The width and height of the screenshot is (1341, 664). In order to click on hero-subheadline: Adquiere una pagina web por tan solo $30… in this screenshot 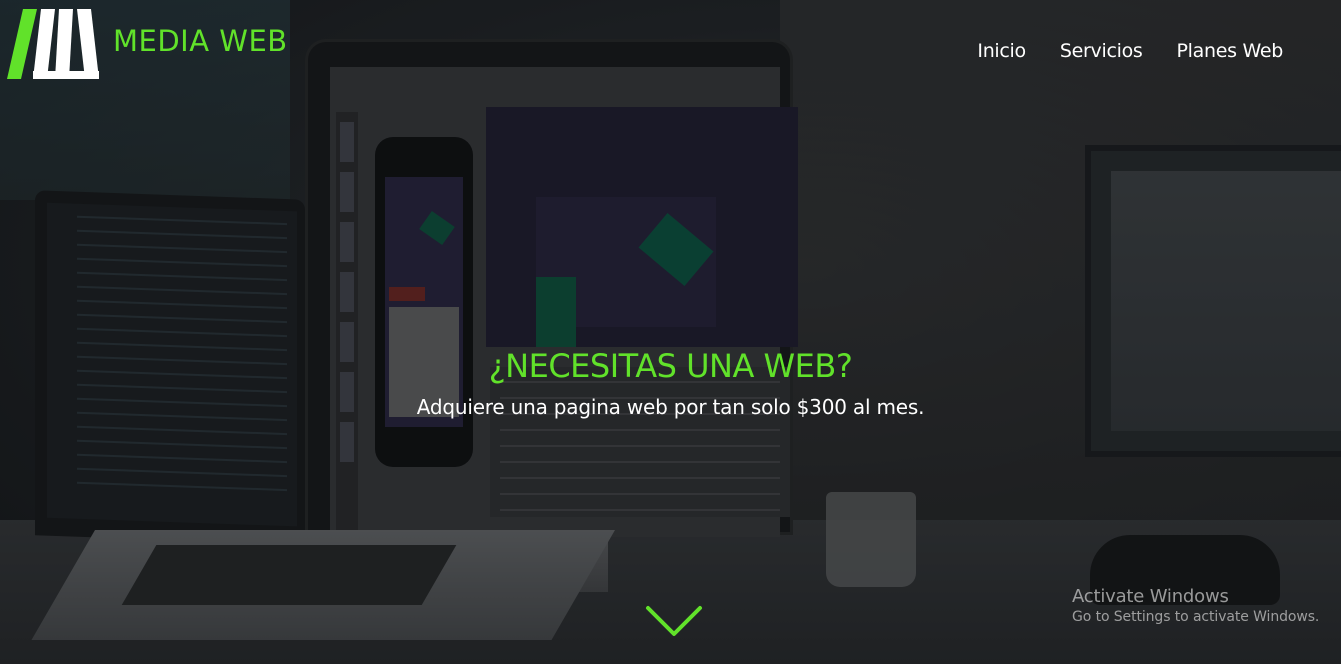, I will do `click(670, 407)`.